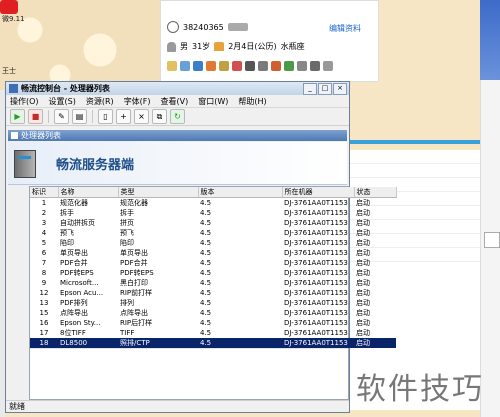 The width and height of the screenshot is (500, 417). I want to click on cell-name: 规范化器, so click(74, 203).